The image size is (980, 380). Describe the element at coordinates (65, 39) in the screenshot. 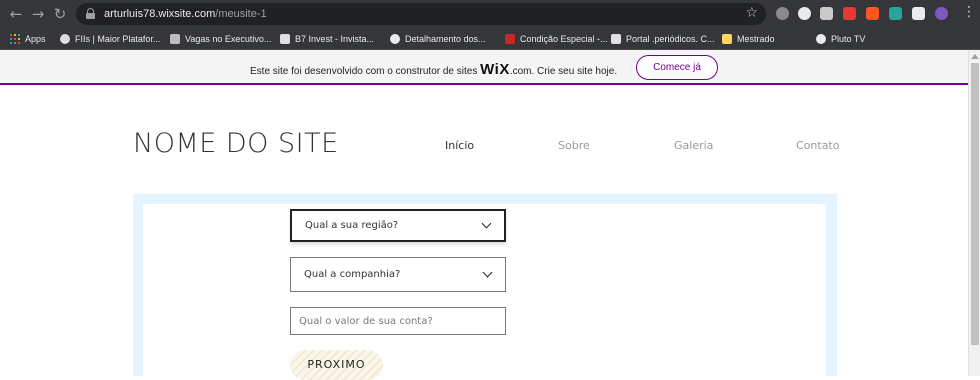

I see `fiis-icon` at that location.